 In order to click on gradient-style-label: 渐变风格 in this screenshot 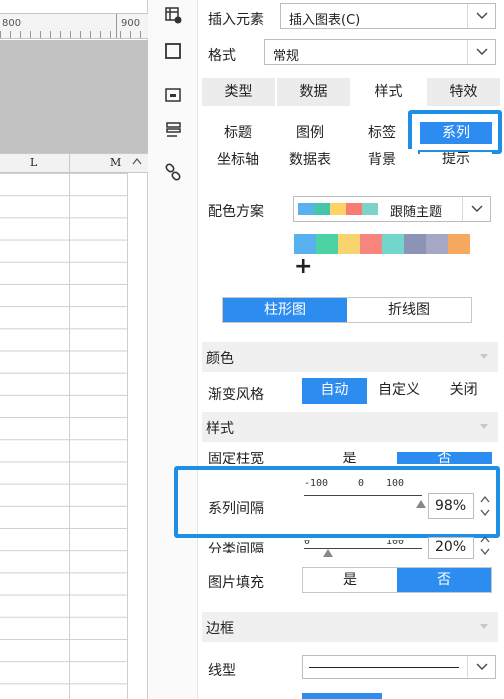, I will do `click(236, 395)`.